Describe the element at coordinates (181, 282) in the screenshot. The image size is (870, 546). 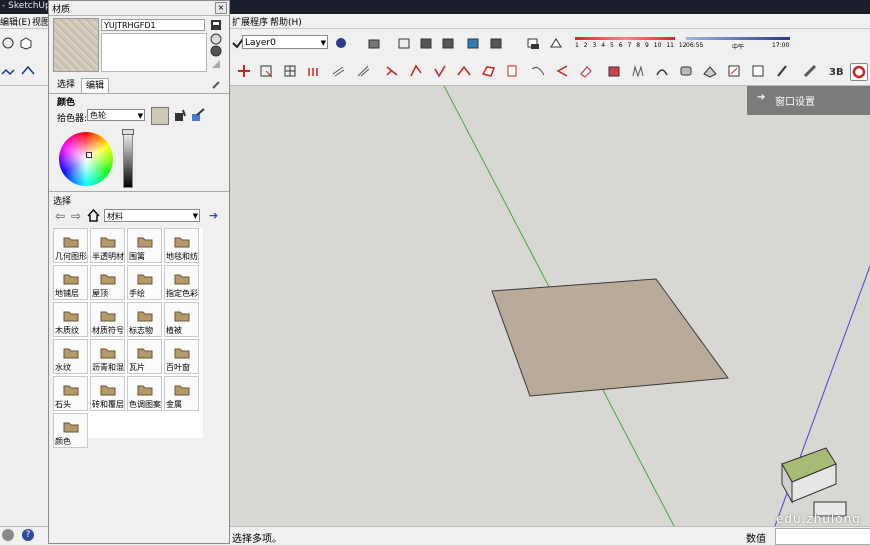
I see `material-category-item: 指定色彩` at that location.